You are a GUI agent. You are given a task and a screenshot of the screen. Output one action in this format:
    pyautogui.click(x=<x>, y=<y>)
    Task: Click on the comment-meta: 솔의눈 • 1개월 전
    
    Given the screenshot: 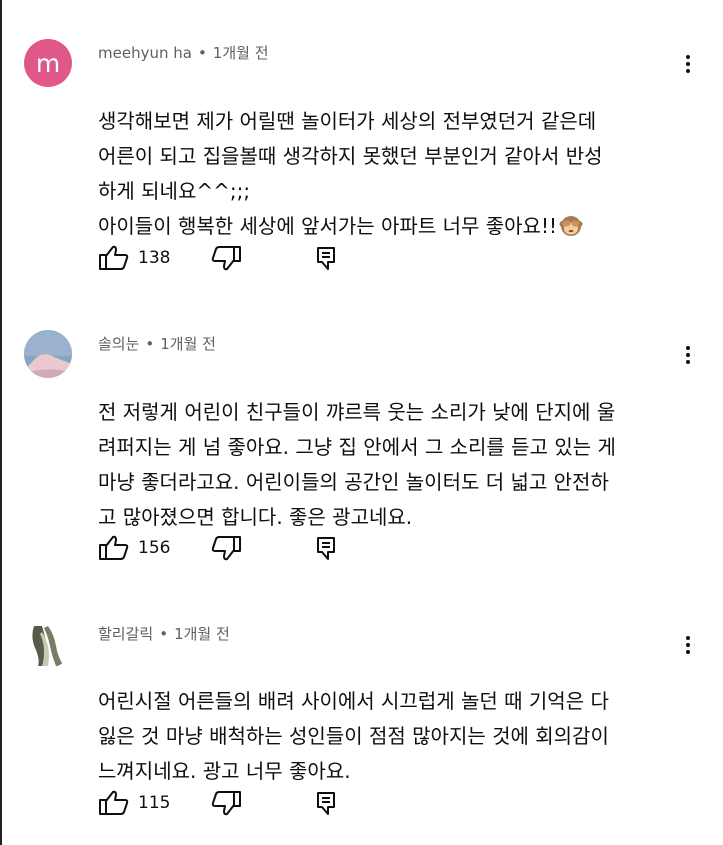 What is the action you would take?
    pyautogui.click(x=157, y=343)
    